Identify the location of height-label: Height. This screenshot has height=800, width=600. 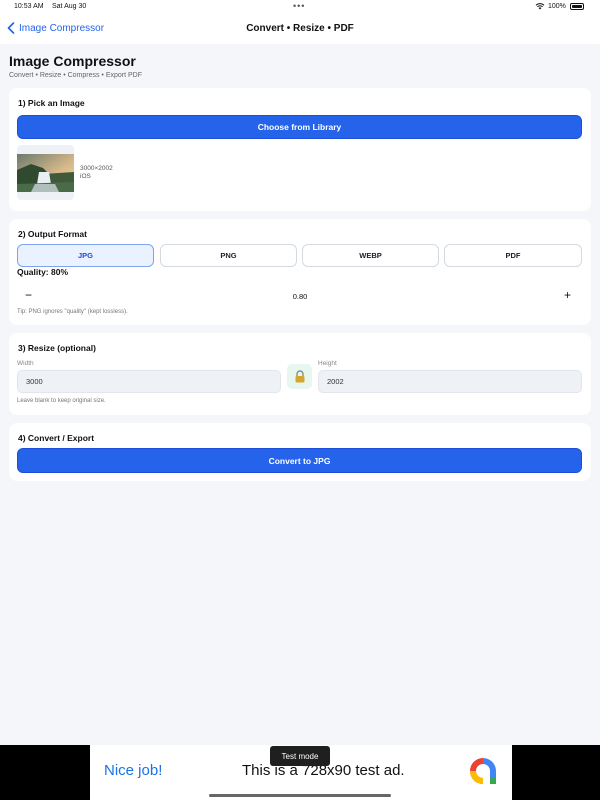
(327, 363).